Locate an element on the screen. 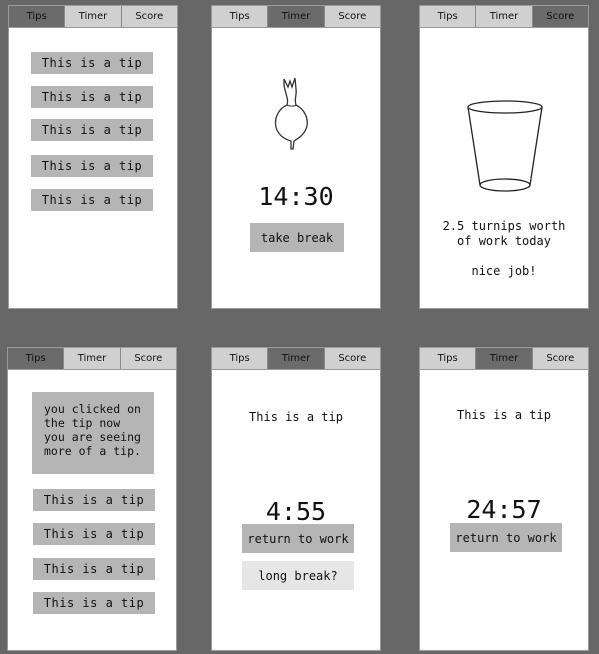 This screenshot has width=599, height=654. timer-display: 4:55 is located at coordinates (296, 511).